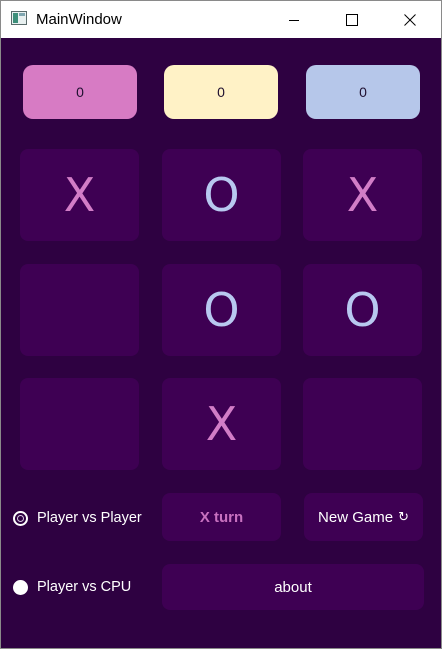  I want to click on mode-option-cpu: Player vs CPU, so click(72, 587).